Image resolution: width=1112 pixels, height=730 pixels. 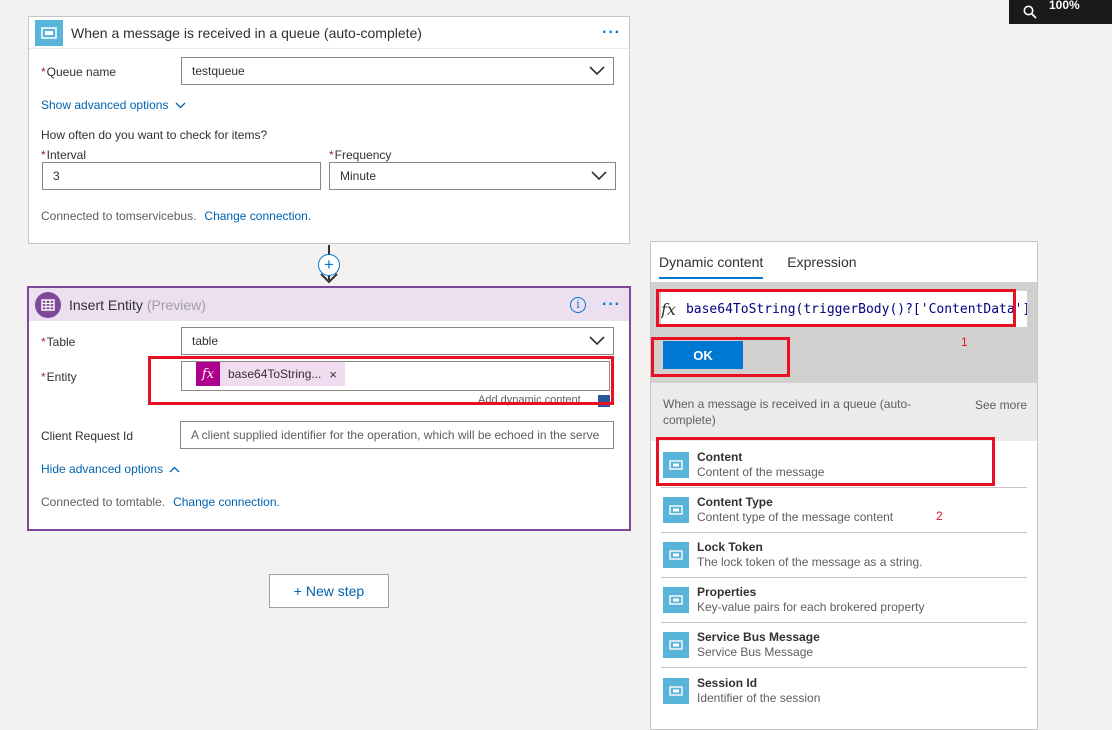 I want to click on hide-advanced-link: Hide advanced options, so click(x=110, y=469).